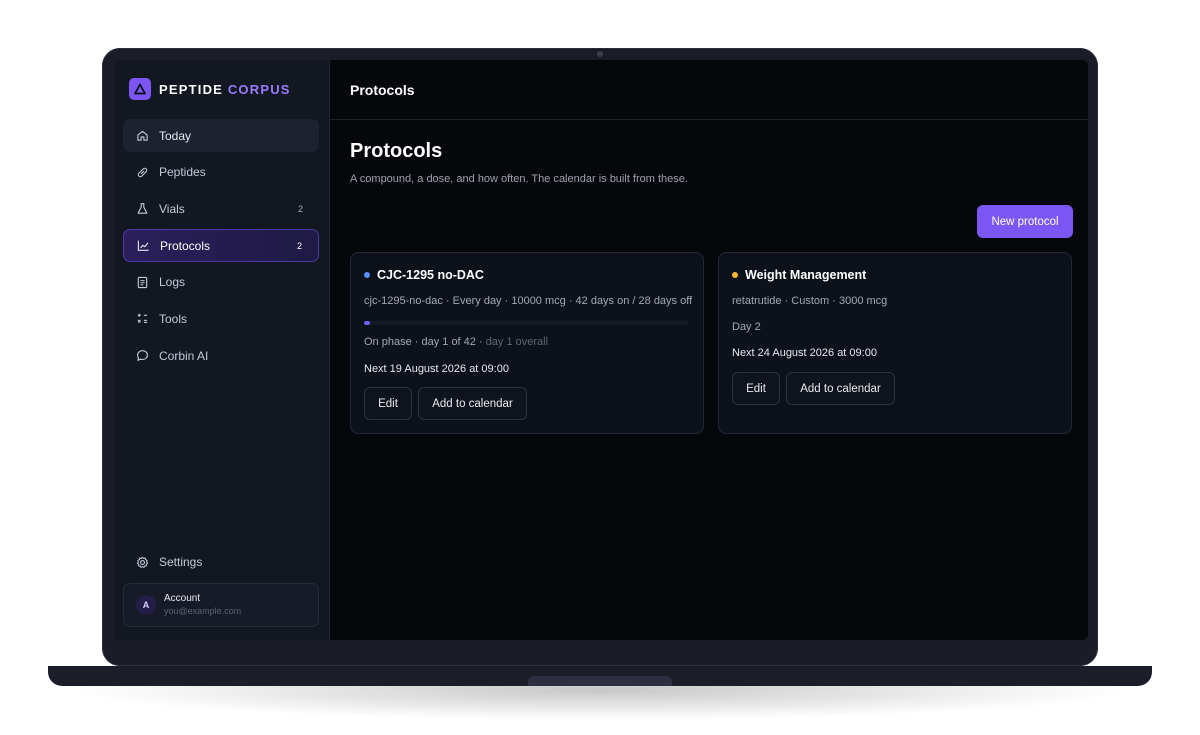  I want to click on gear-icon, so click(142, 562).